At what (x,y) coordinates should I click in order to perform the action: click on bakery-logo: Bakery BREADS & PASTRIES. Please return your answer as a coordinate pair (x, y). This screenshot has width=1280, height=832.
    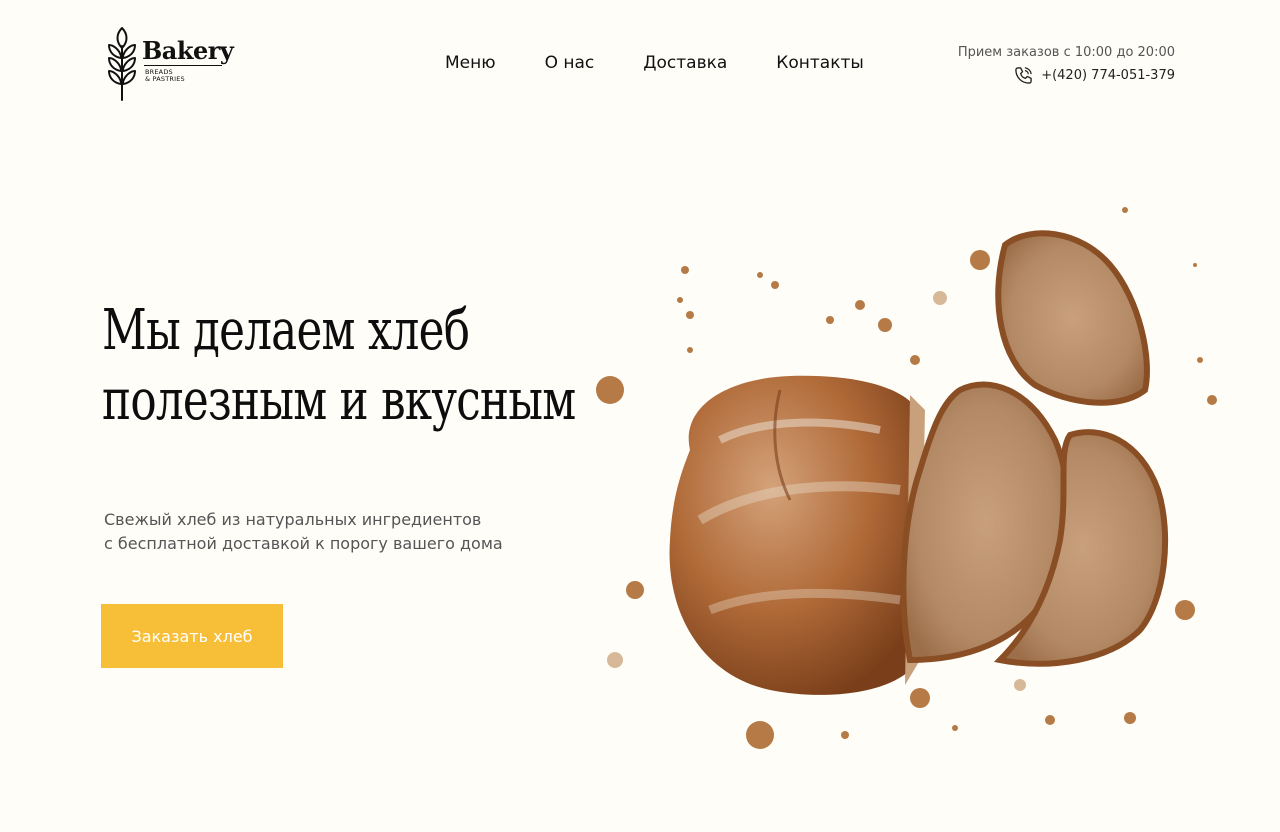
    Looking at the image, I should click on (170, 64).